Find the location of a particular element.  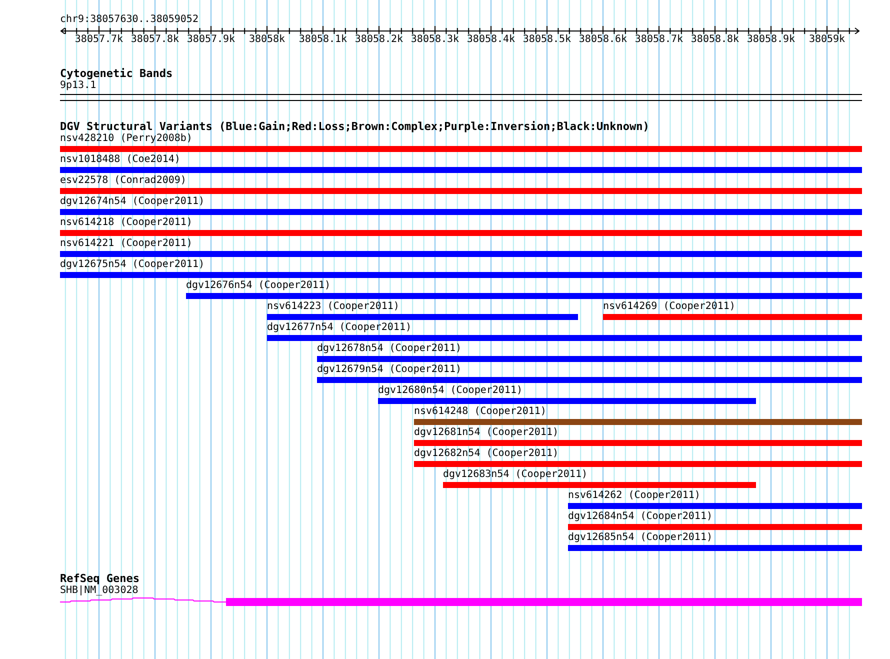

band-label: 9p13.1 is located at coordinates (78, 86).